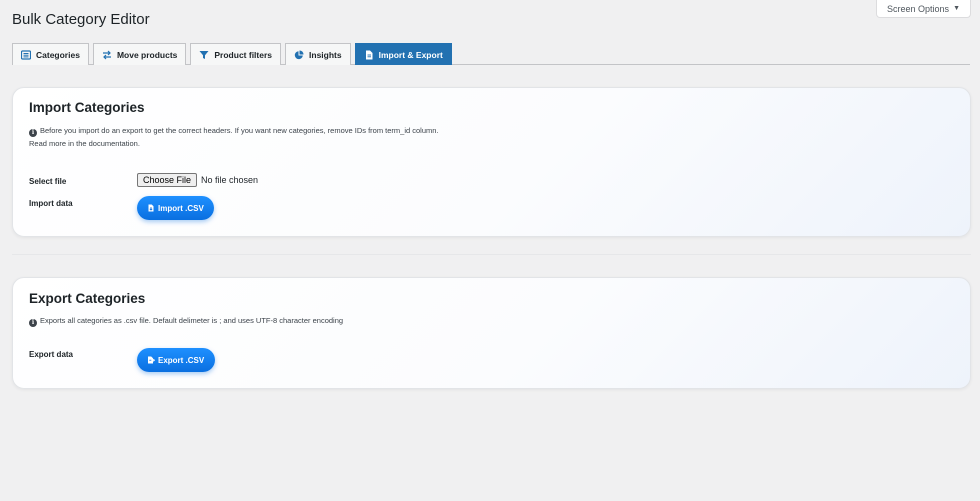 The height and width of the screenshot is (501, 980). I want to click on section-title: Import Categories, so click(87, 107).